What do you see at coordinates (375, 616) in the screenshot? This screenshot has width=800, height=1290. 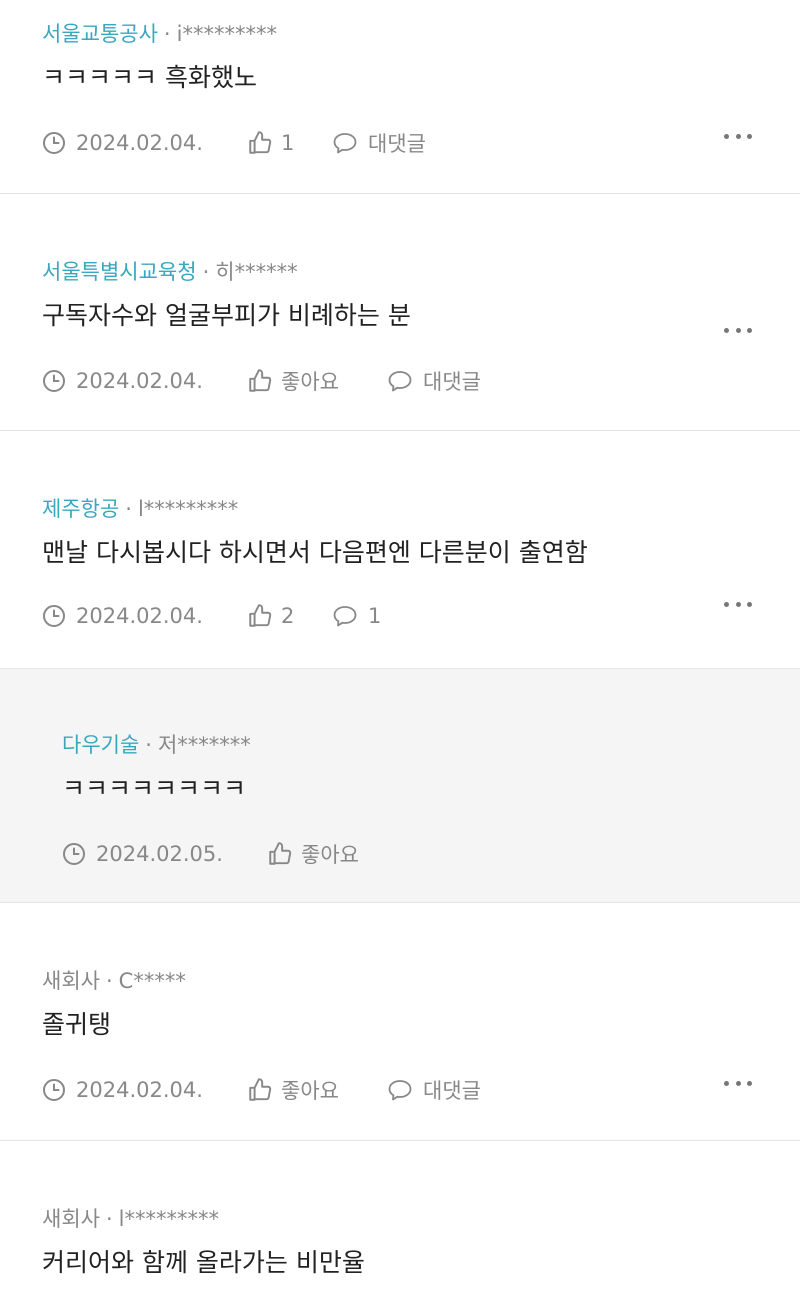 I see `reply-count: 1` at bounding box center [375, 616].